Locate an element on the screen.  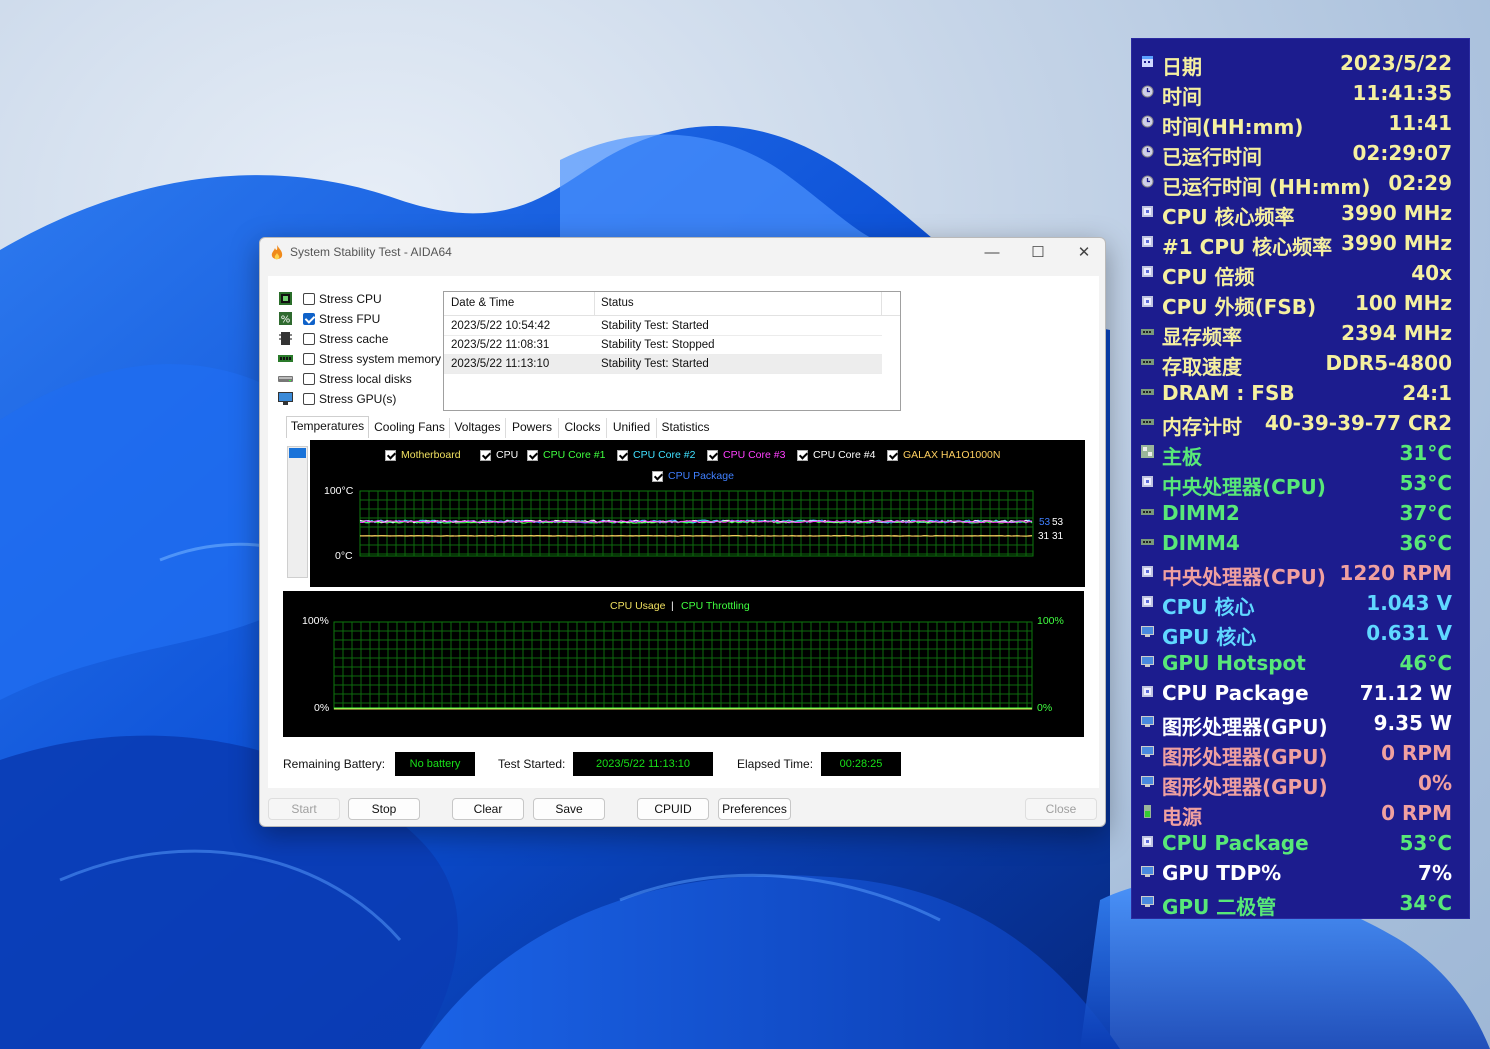
osd-label: CPU Package is located at coordinates (1235, 843).